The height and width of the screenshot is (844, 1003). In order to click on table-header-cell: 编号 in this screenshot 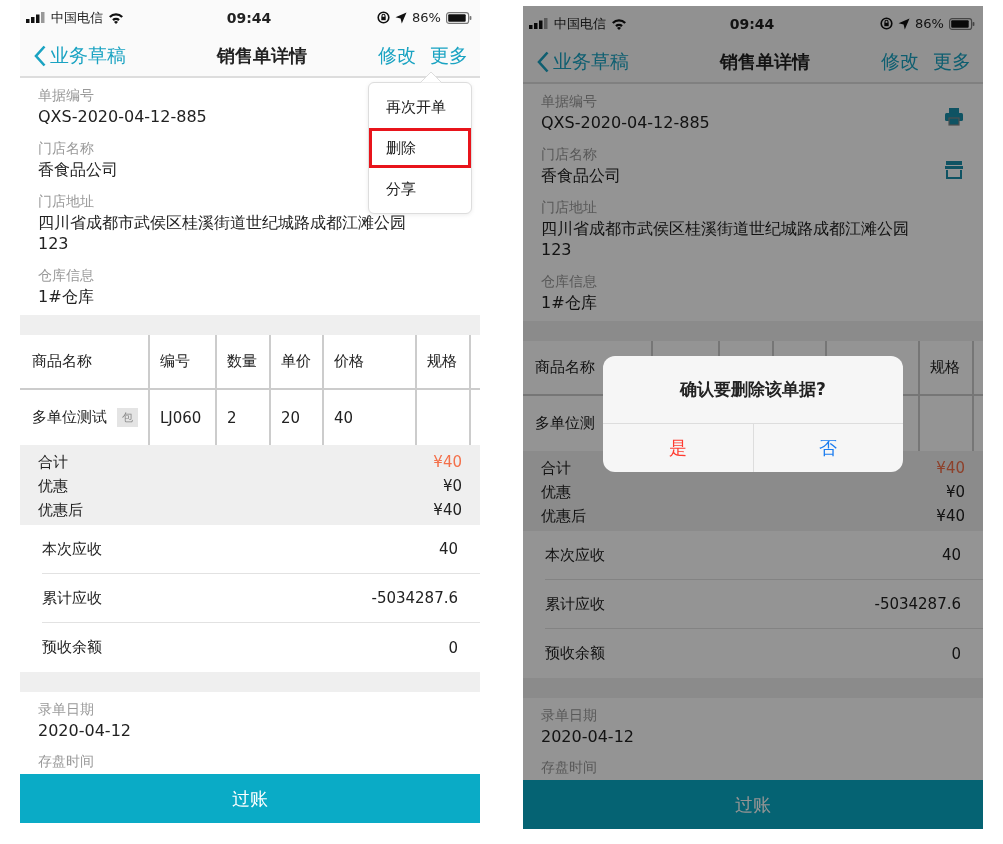, I will do `click(175, 361)`.